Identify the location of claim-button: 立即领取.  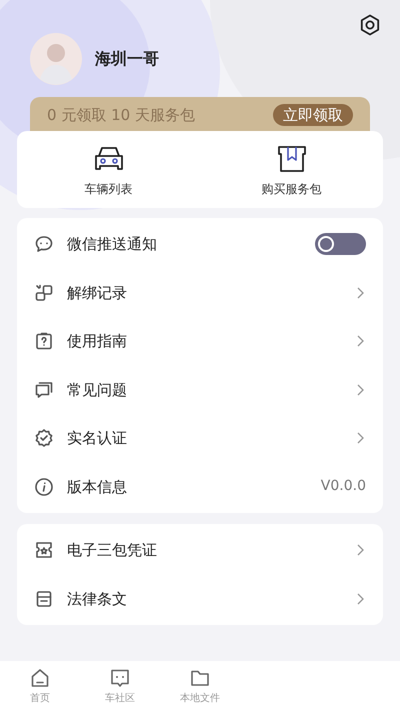
(313, 115).